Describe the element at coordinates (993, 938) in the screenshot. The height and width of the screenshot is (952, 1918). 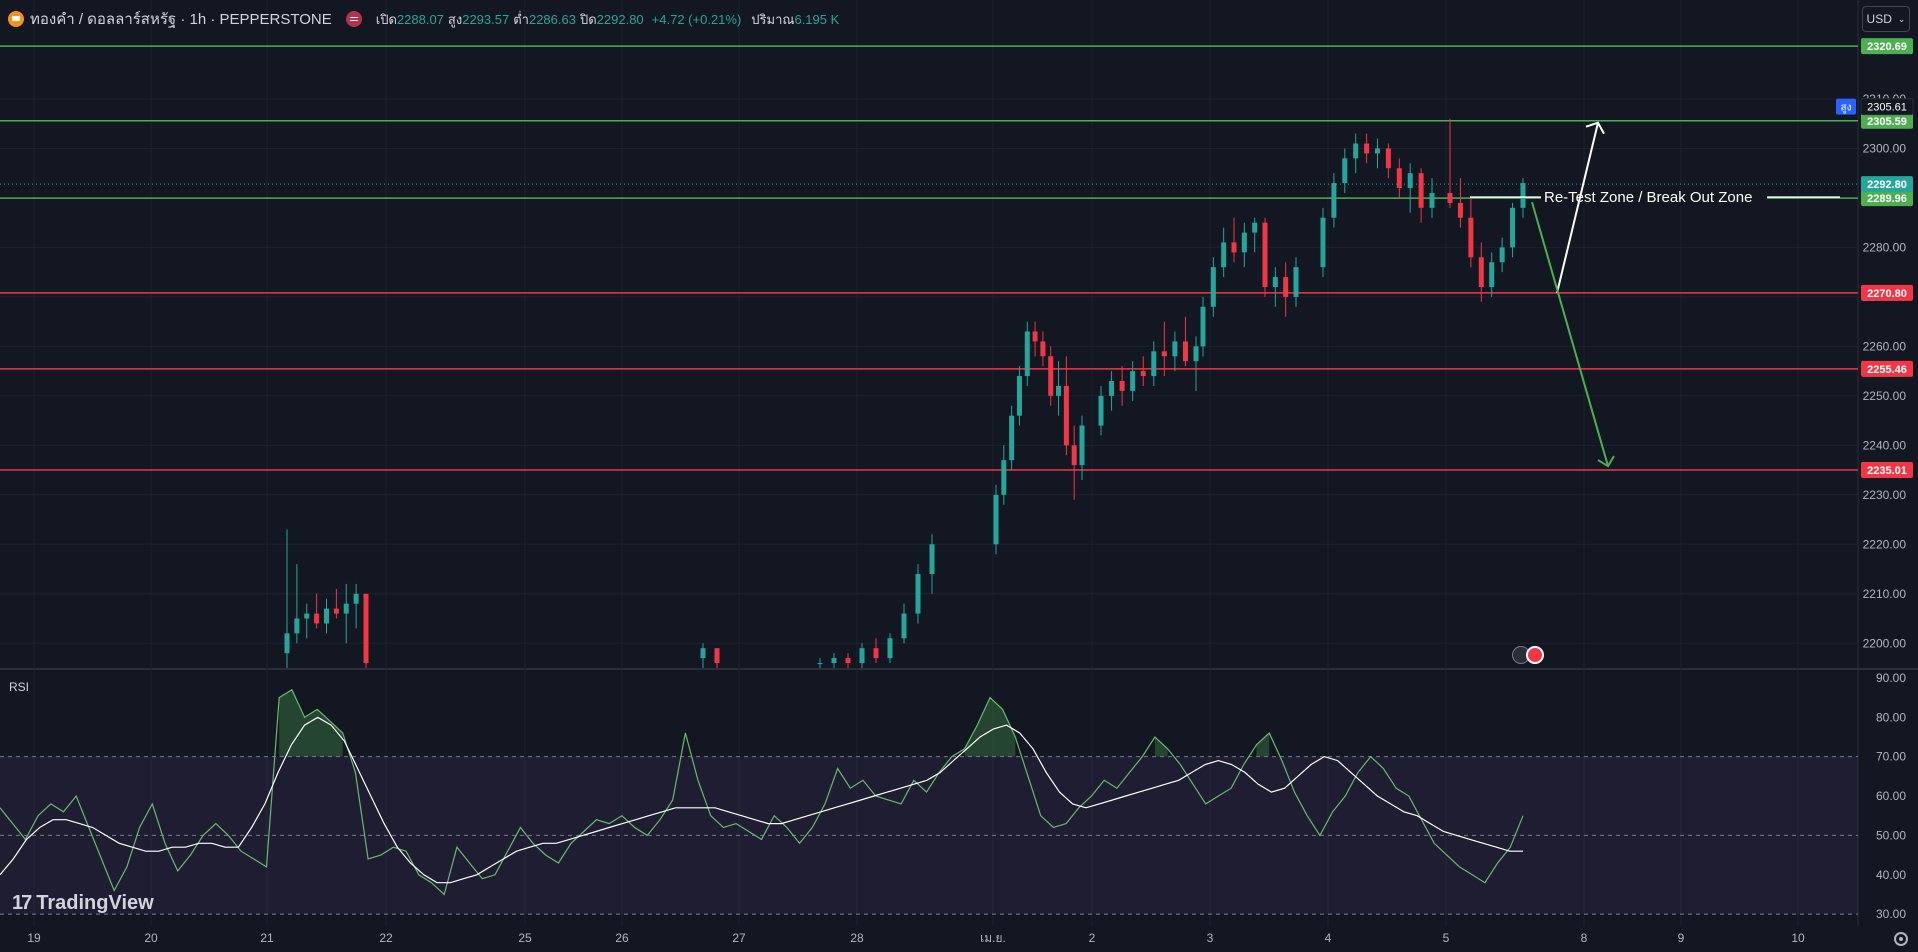
I see `time-tick-label: เม.ย.` at that location.